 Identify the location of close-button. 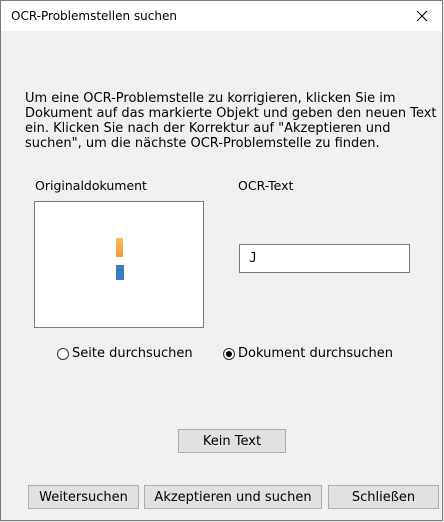
(422, 16).